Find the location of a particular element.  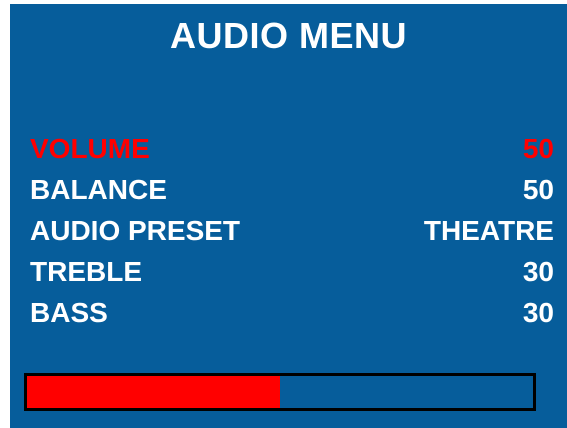

menu-item-audio-preset: AUDIO PRESET THEATRE is located at coordinates (292, 230).